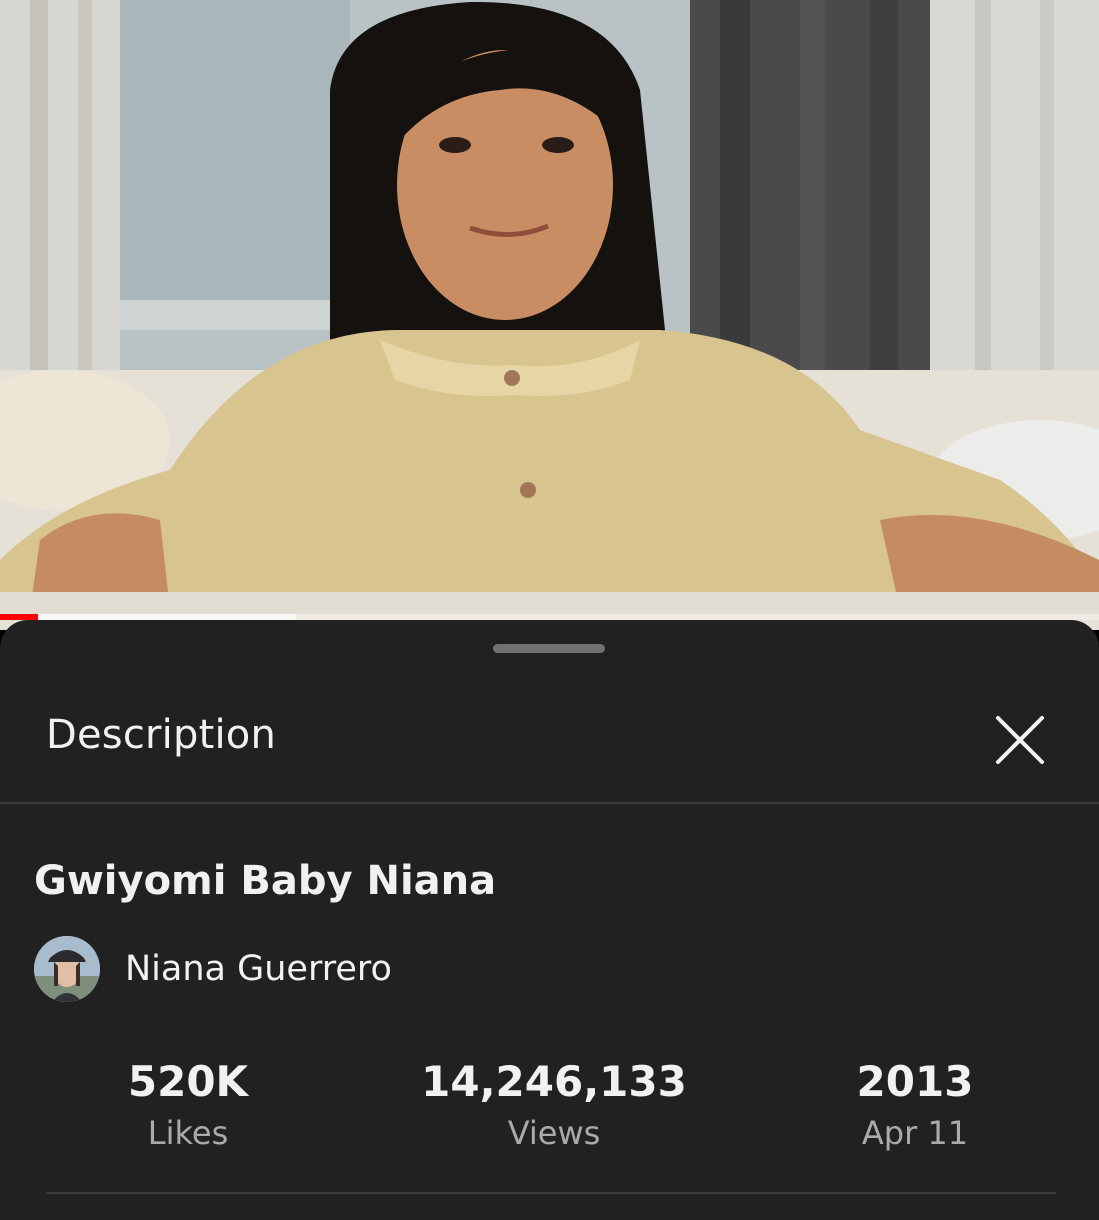 The height and width of the screenshot is (1220, 1099). I want to click on channel-row: Niana Guerrero, so click(213, 969).